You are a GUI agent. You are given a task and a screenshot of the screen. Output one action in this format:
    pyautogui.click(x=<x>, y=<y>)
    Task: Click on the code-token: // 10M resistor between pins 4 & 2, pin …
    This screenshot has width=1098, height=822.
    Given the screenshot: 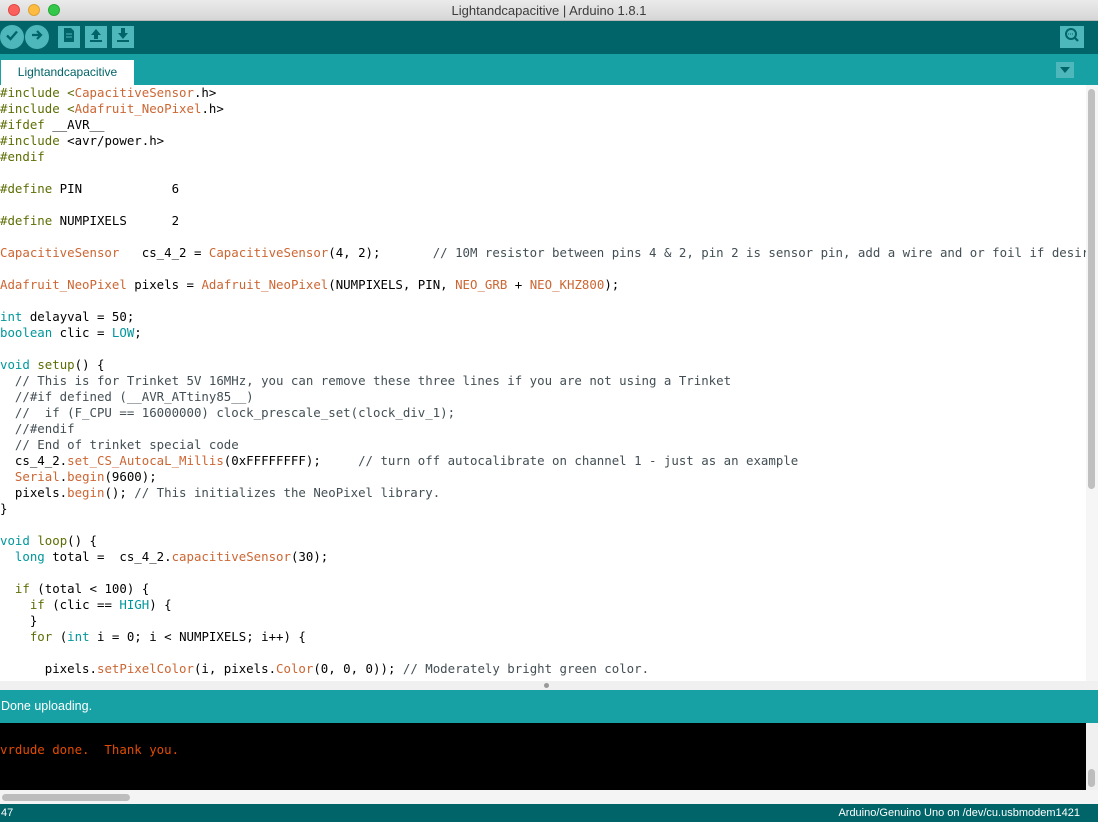 What is the action you would take?
    pyautogui.click(x=759, y=252)
    